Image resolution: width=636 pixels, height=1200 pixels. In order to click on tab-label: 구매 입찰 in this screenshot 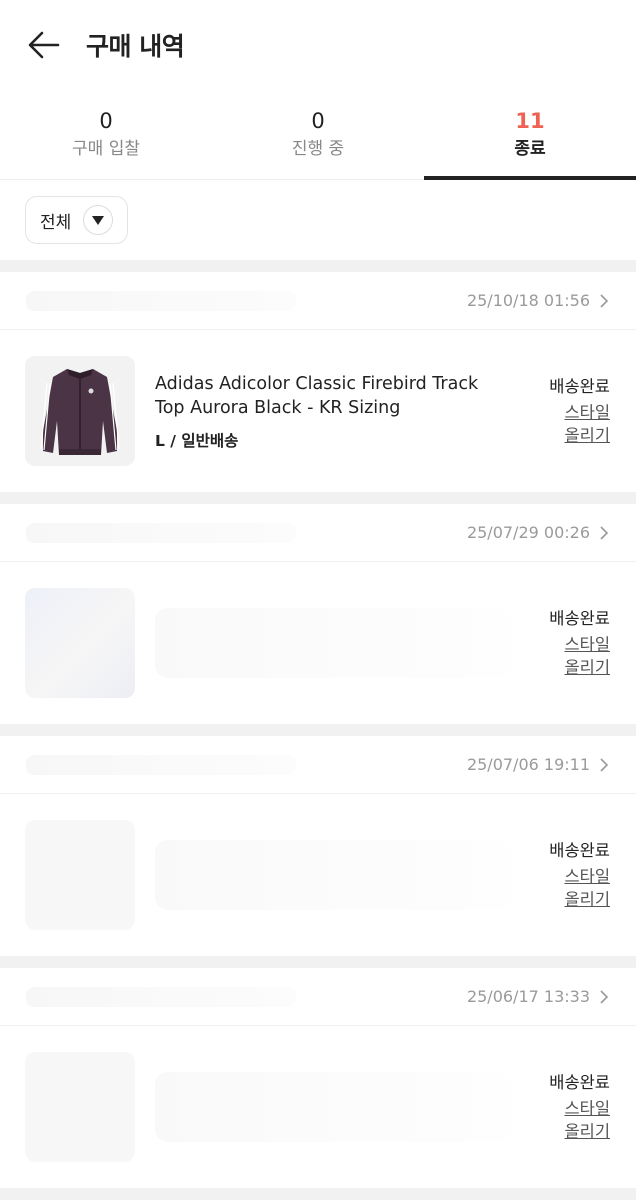, I will do `click(106, 148)`.